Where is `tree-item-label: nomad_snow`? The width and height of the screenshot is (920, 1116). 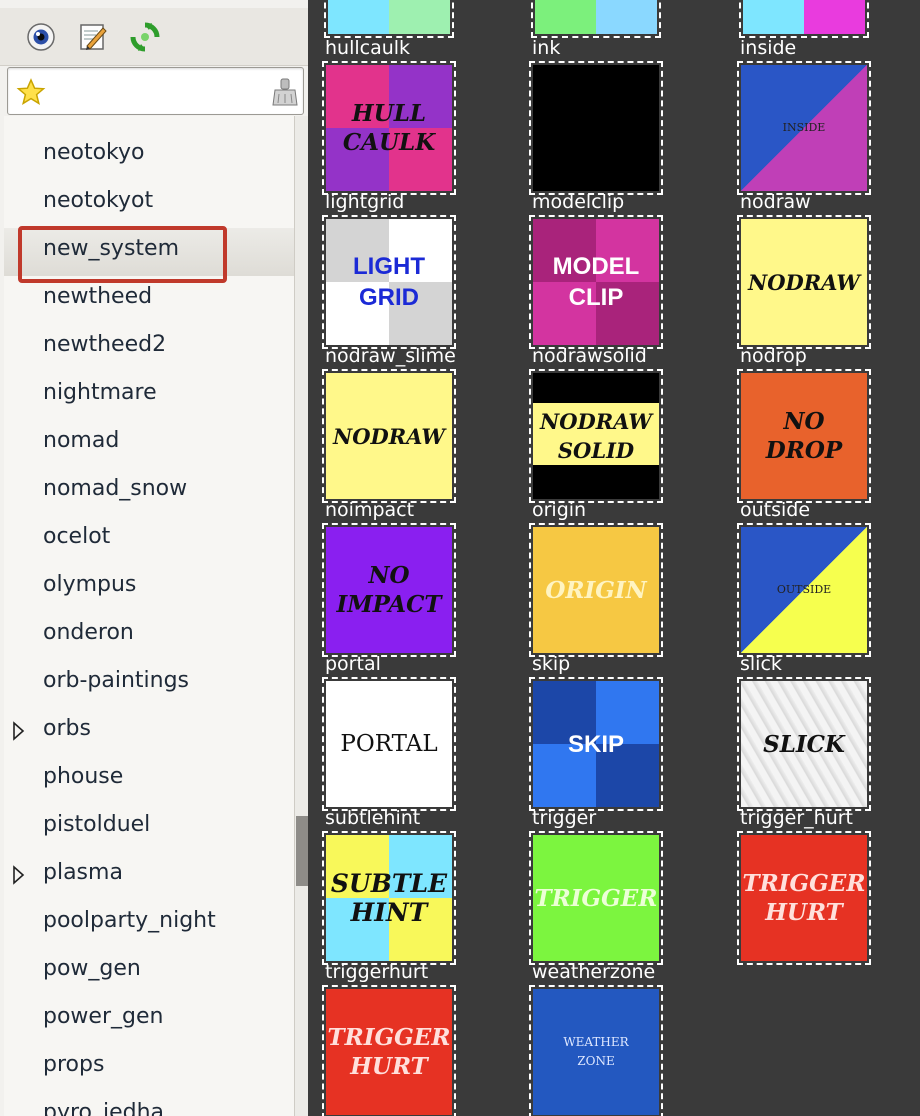 tree-item-label: nomad_snow is located at coordinates (115, 488).